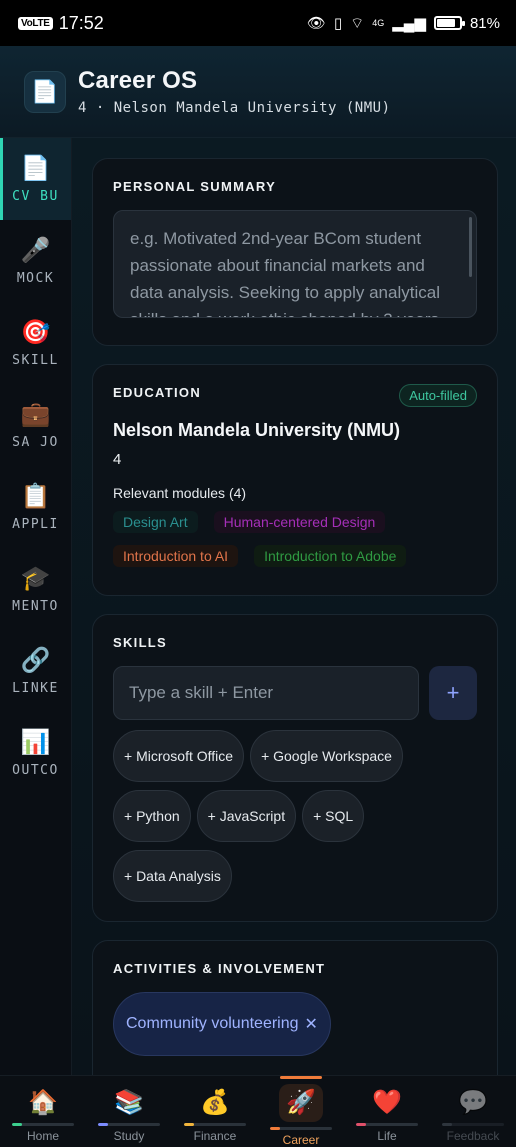  What do you see at coordinates (330, 556) in the screenshot?
I see `module-chip: Introduction to Adobe` at bounding box center [330, 556].